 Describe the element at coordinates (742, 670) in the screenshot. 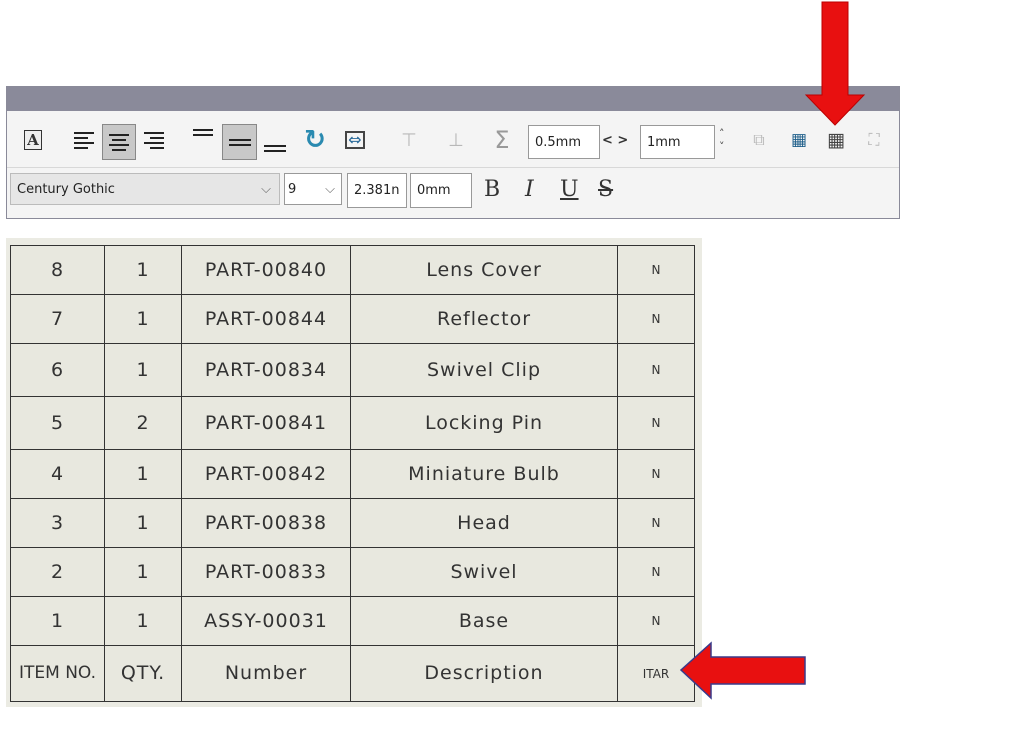

I see `left-arrow-annotation` at that location.